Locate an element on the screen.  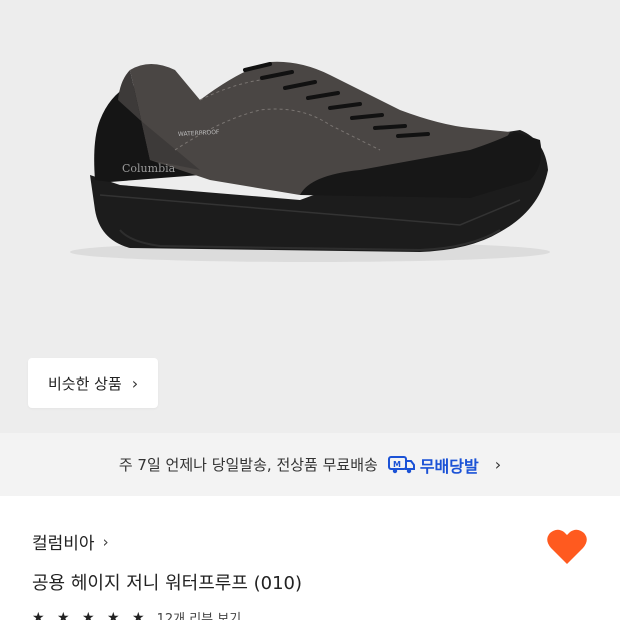
brand-name: 컬럼비아 is located at coordinates (63, 544).